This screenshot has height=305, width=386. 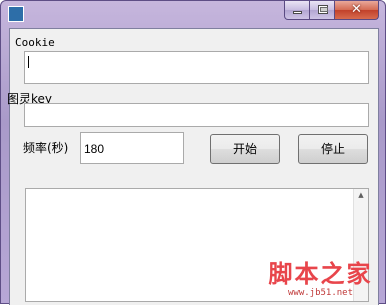 I want to click on minimize-button, so click(x=297, y=10).